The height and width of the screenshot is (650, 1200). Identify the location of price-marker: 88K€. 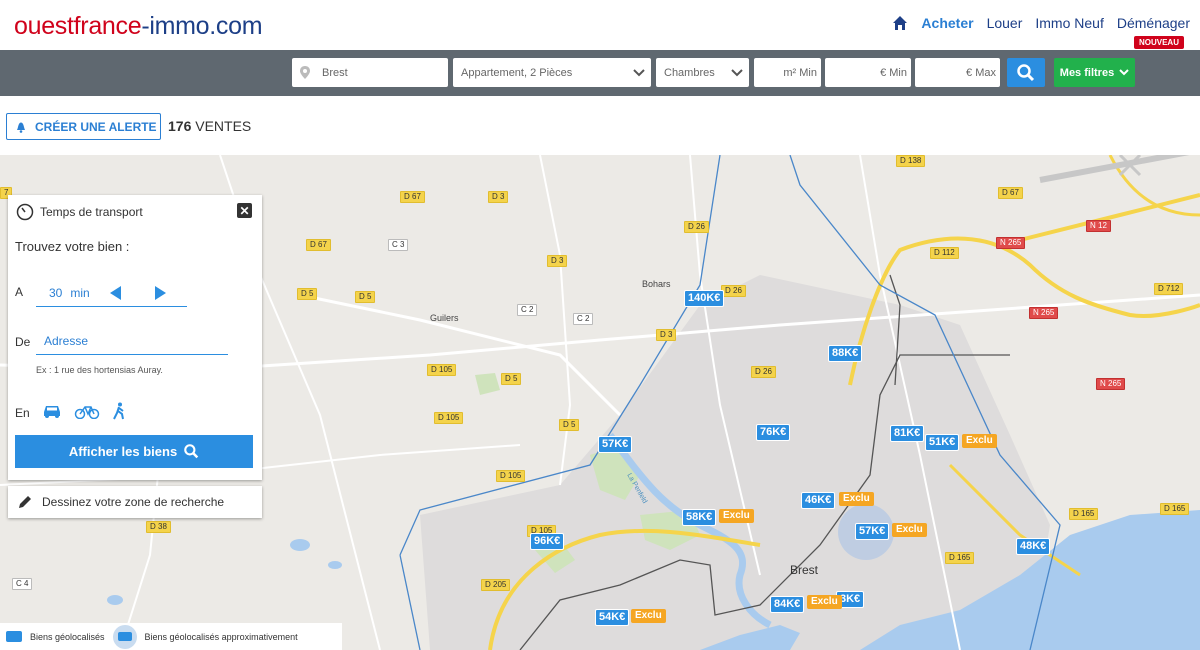
(845, 353).